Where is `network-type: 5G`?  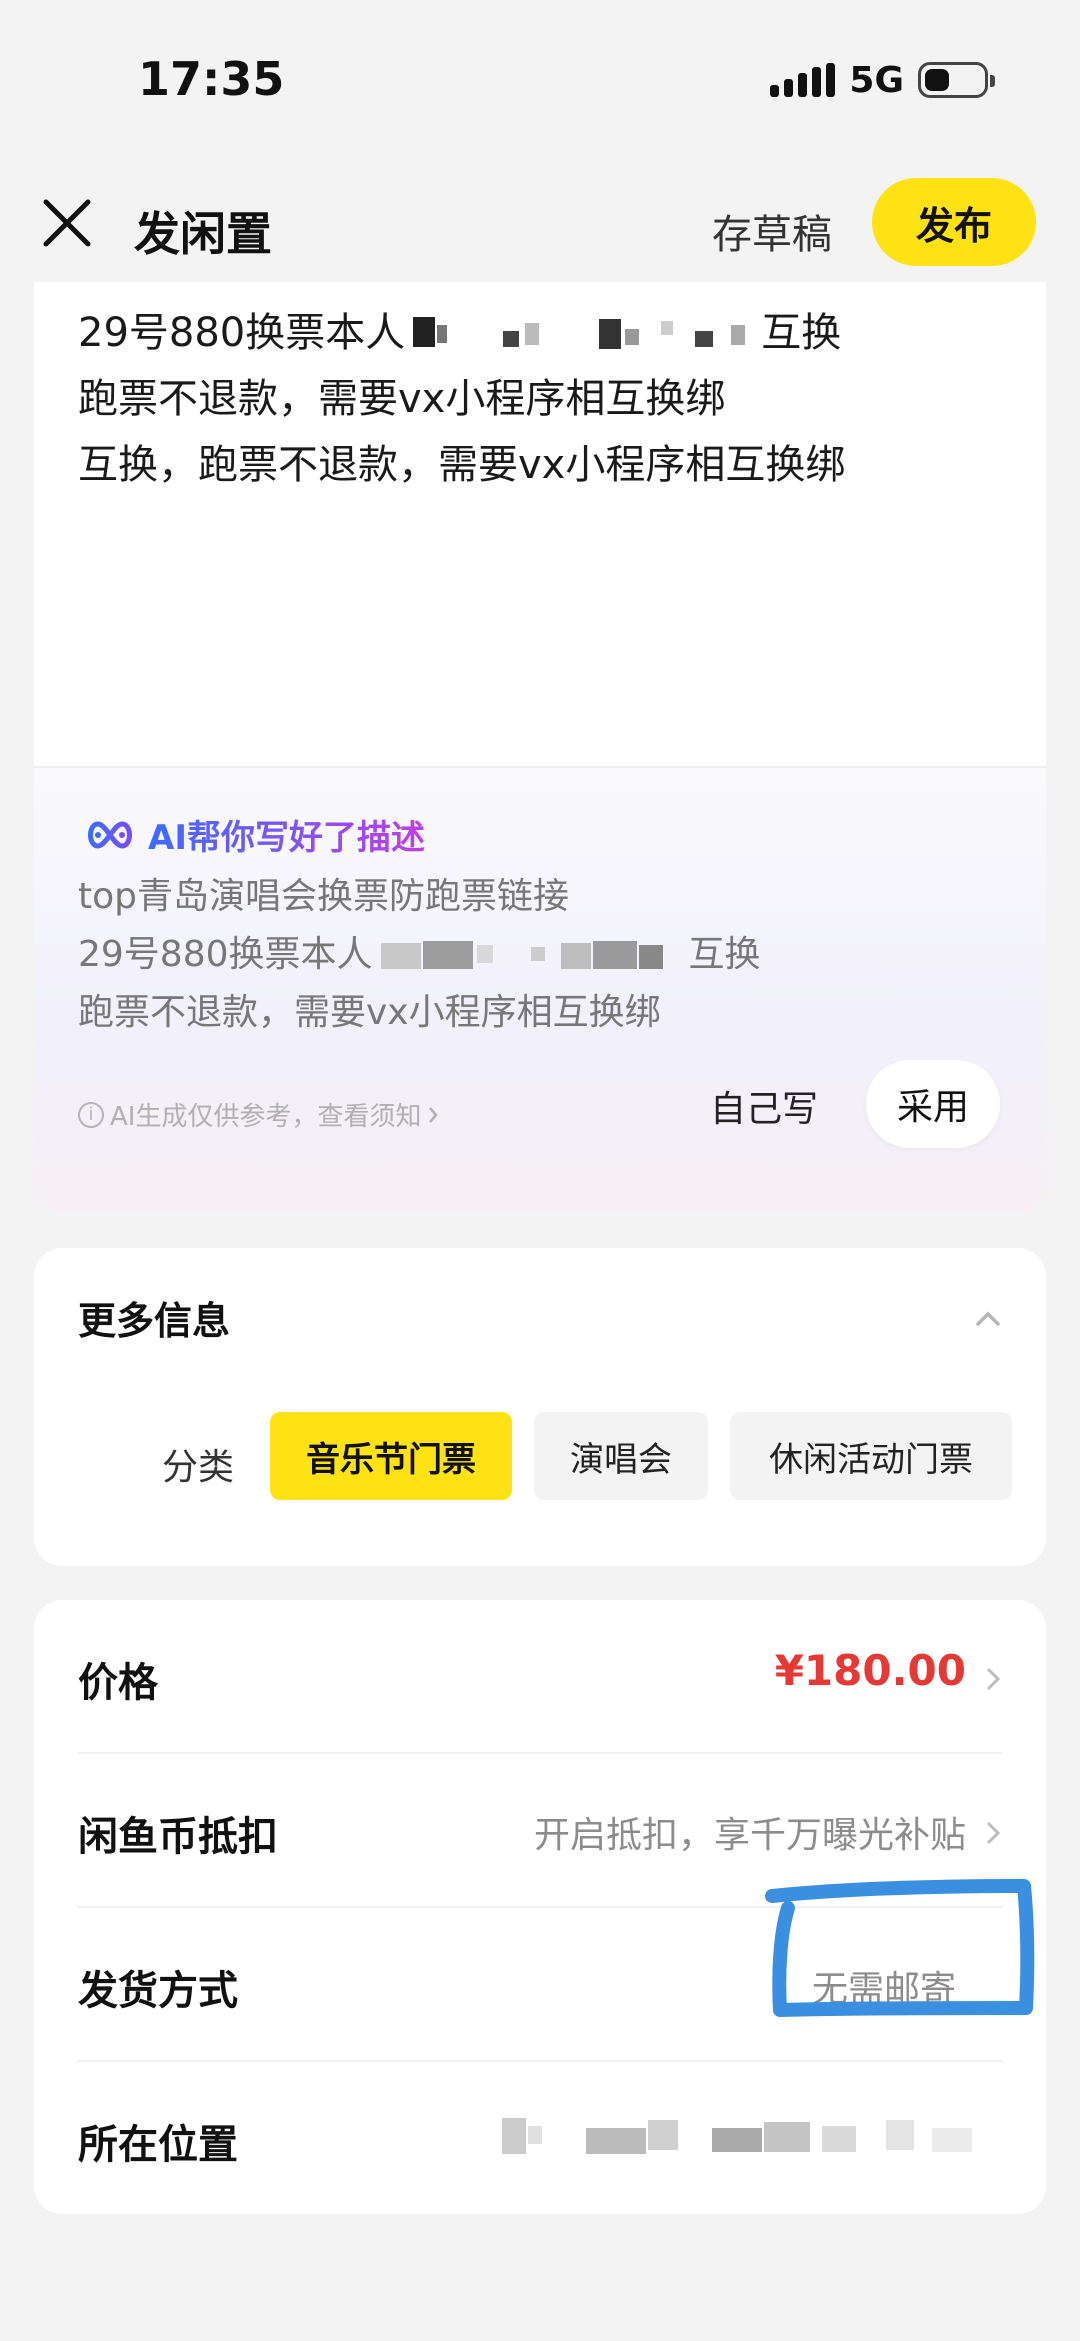
network-type: 5G is located at coordinates (876, 80).